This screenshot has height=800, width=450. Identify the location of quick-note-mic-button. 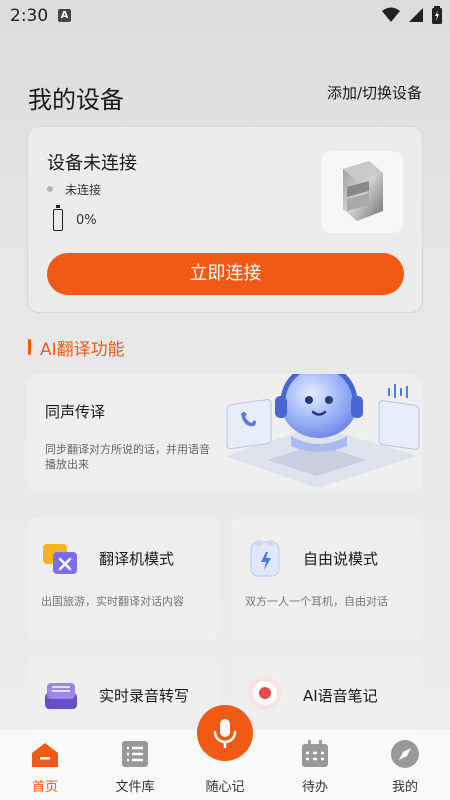
(225, 733).